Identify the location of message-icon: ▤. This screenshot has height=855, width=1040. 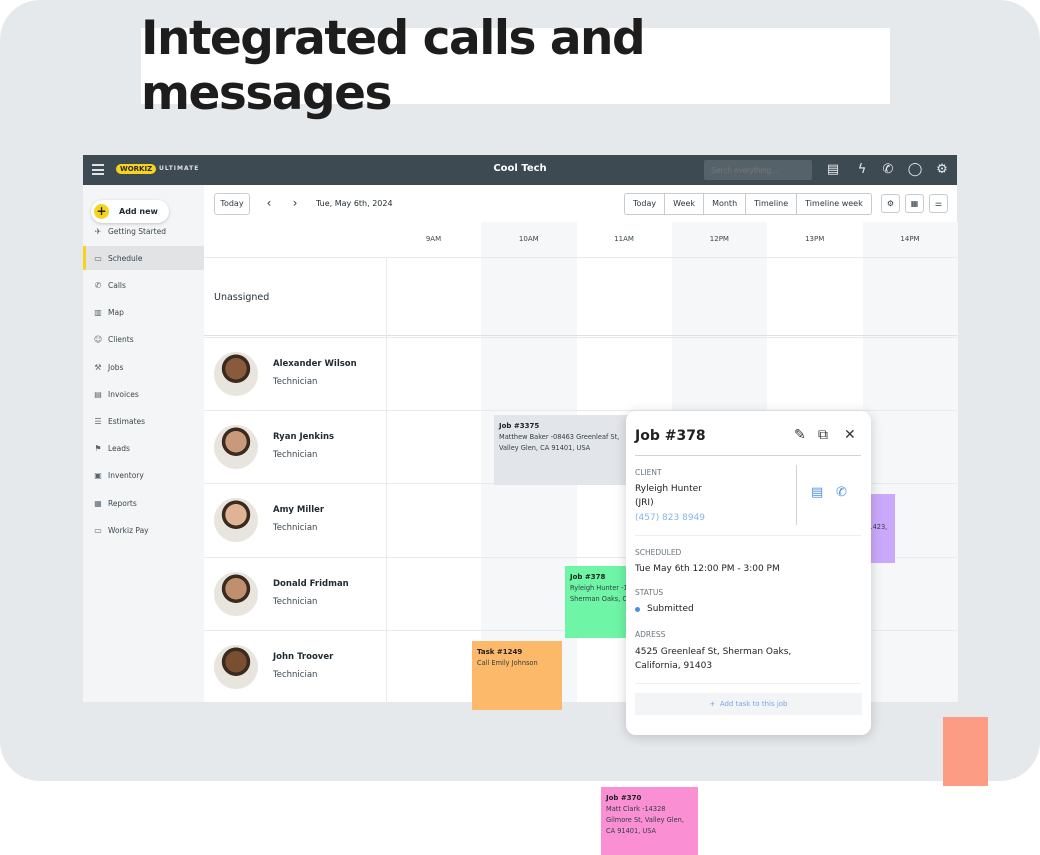
(817, 492).